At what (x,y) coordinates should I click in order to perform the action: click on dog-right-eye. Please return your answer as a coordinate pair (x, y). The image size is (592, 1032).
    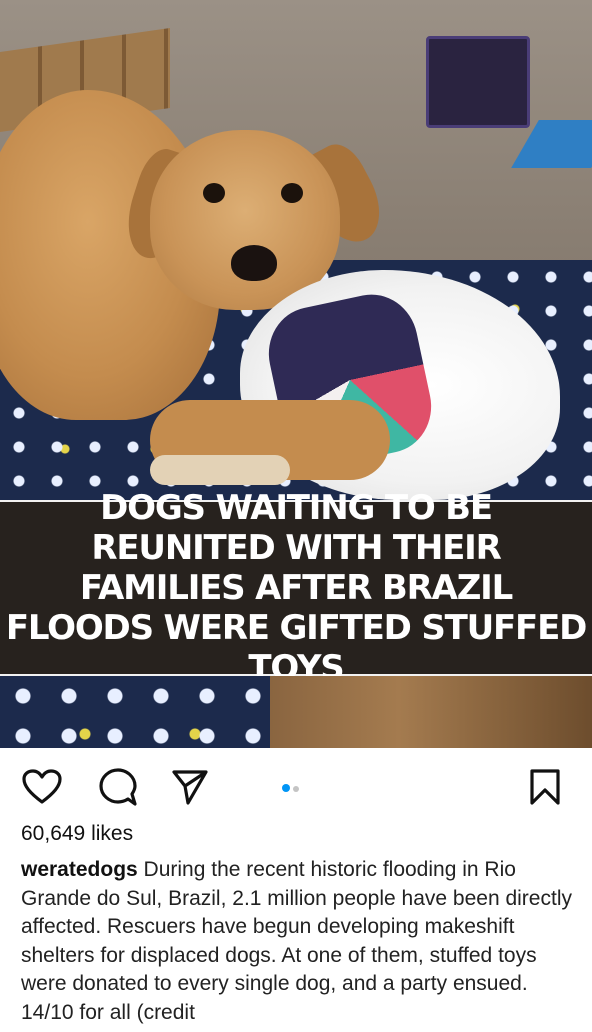
    Looking at the image, I should click on (292, 193).